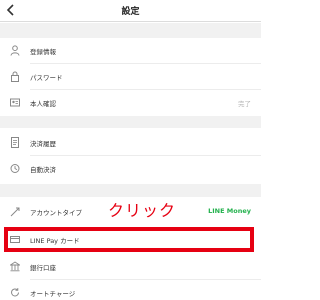 The height and width of the screenshot is (300, 320). Describe the element at coordinates (15, 102) in the screenshot. I see `id-card-icon` at that location.